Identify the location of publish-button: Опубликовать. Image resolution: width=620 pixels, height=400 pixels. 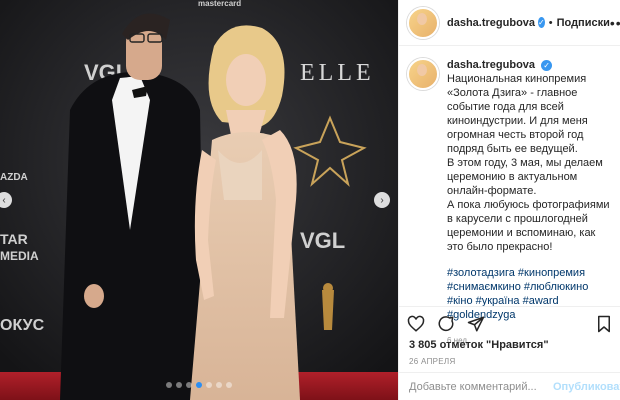
(586, 387).